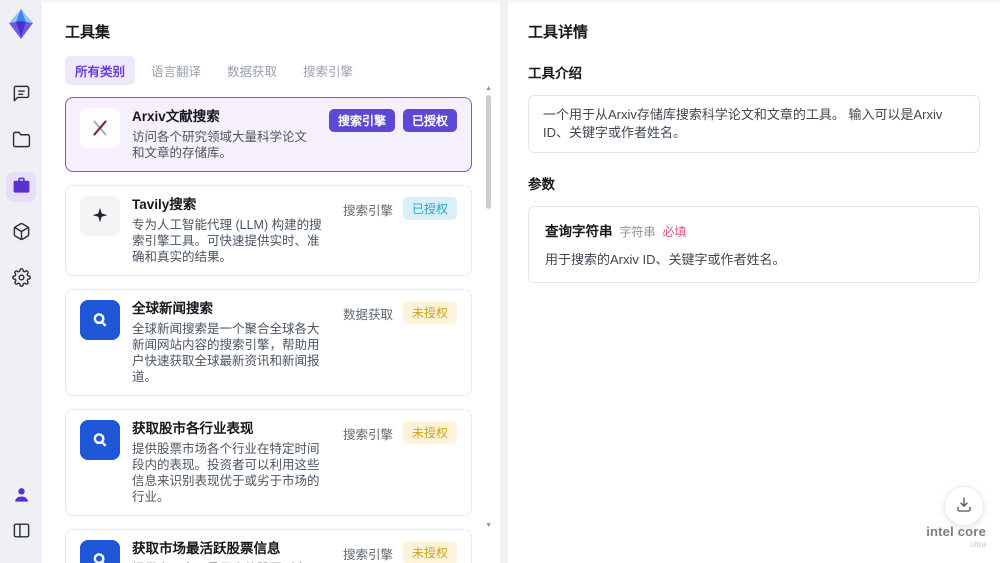  I want to click on tab-category: 语言翻译, so click(176, 70).